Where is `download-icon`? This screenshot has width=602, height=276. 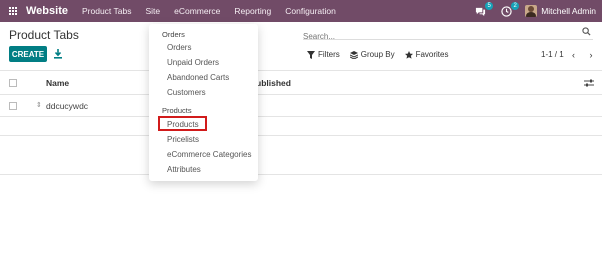 download-icon is located at coordinates (58, 54).